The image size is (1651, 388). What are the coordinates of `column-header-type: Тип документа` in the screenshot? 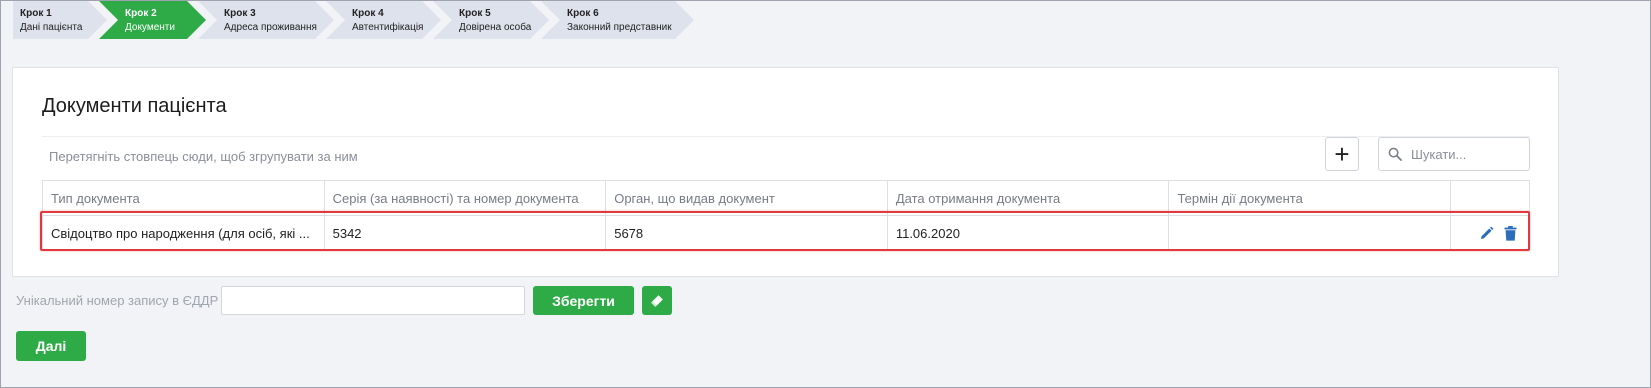 It's located at (184, 198).